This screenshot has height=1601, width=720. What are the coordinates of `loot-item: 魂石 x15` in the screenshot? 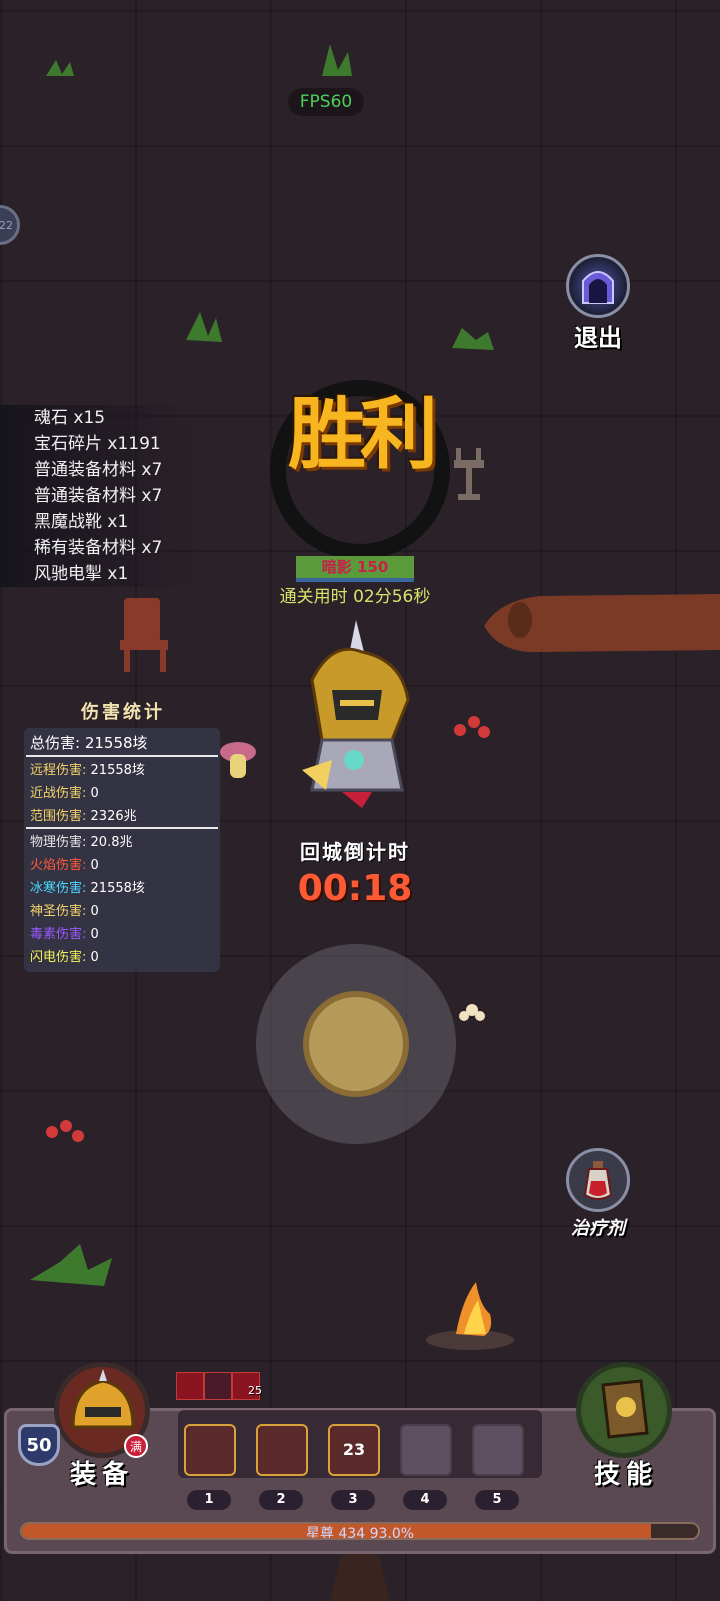 It's located at (100, 418).